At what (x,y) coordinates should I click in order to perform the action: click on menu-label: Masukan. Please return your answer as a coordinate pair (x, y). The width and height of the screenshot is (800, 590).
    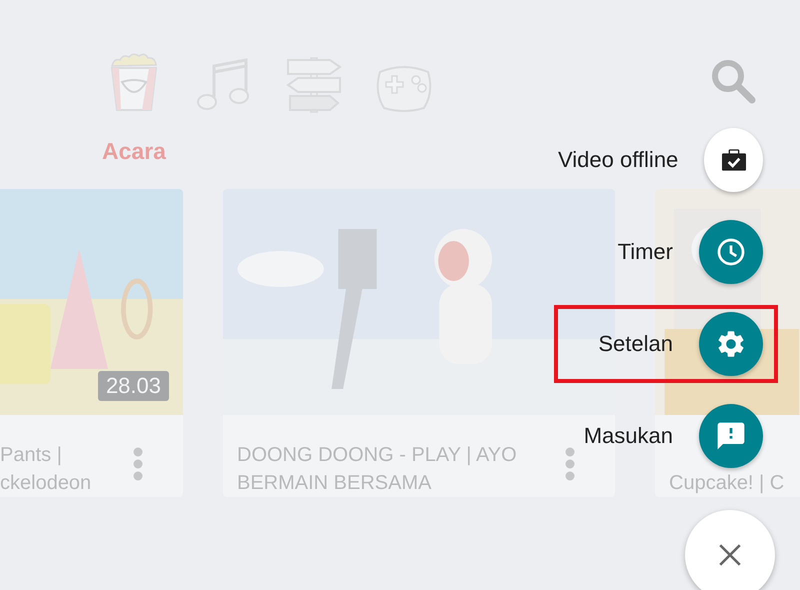
    Looking at the image, I should click on (628, 436).